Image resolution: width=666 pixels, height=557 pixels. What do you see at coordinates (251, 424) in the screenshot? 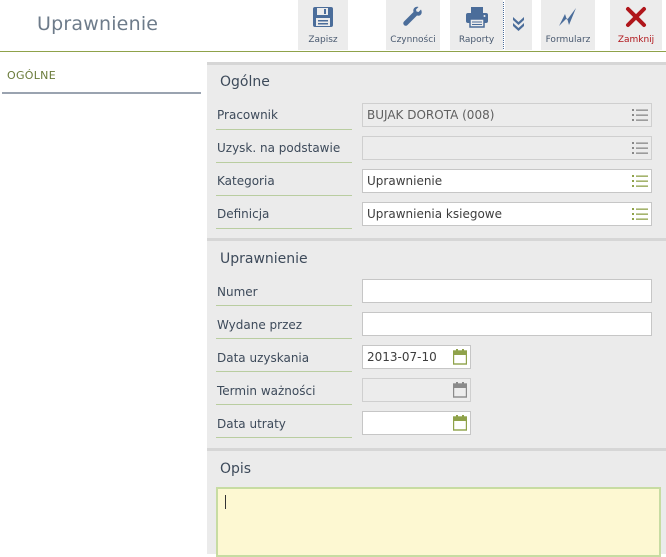
I see `date-lost-label: Data utraty` at bounding box center [251, 424].